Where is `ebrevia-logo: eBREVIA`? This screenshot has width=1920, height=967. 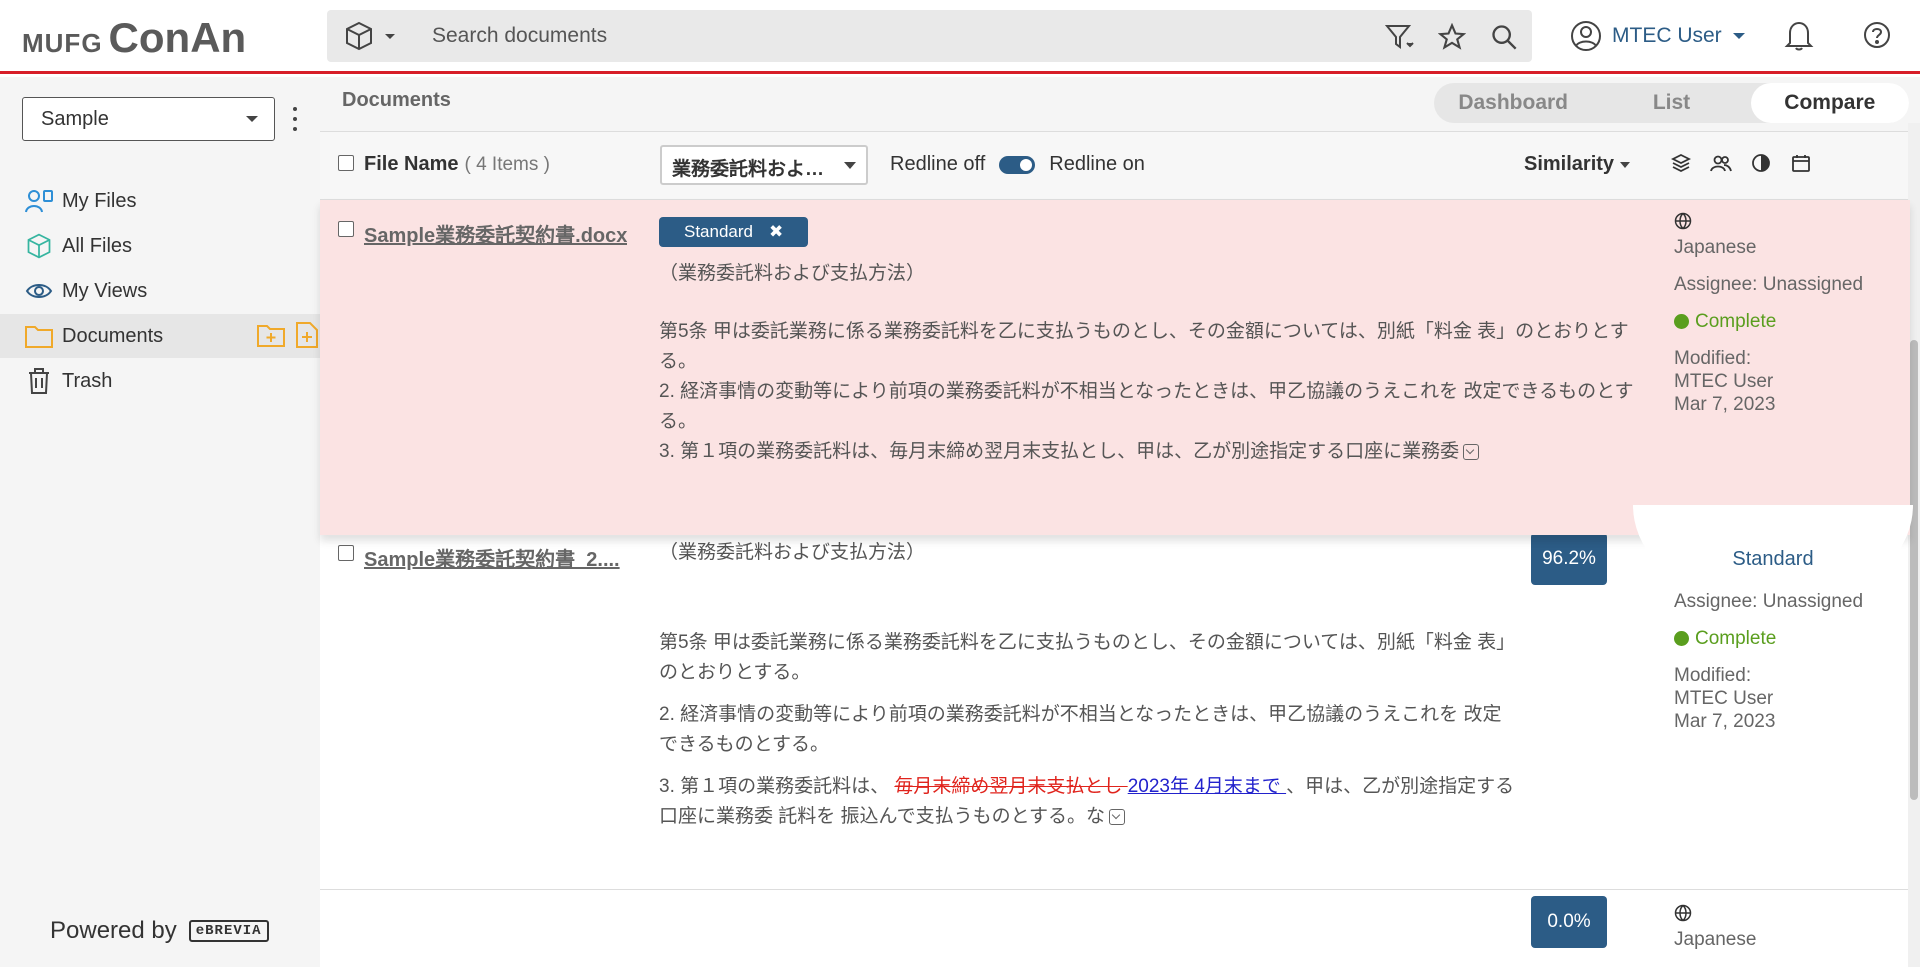
ebrevia-logo: eBREVIA is located at coordinates (228, 931).